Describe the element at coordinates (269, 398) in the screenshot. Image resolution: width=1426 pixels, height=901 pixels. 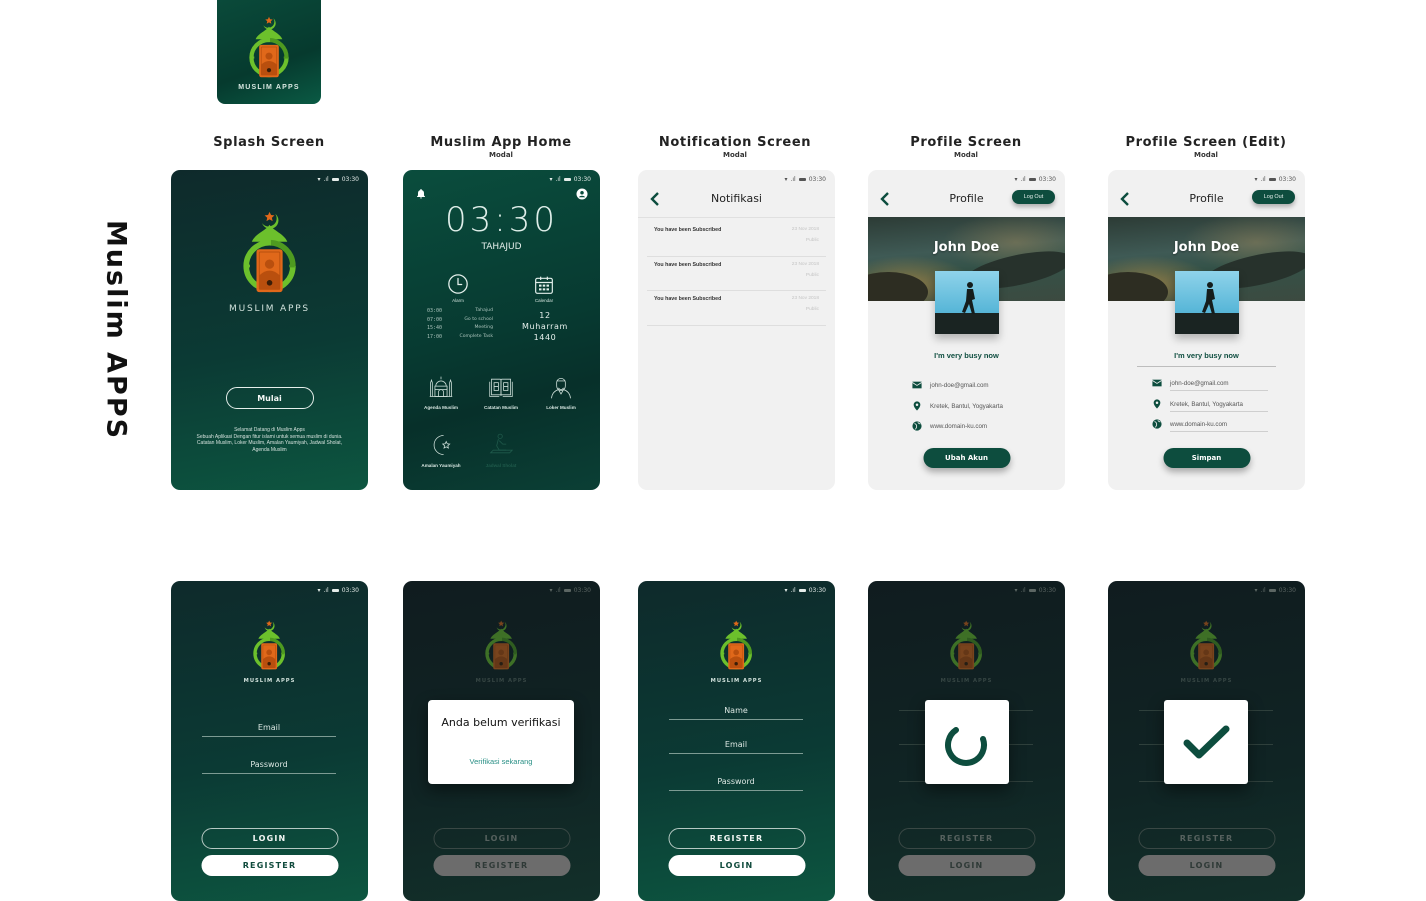
I see `start-button: Mulai` at that location.